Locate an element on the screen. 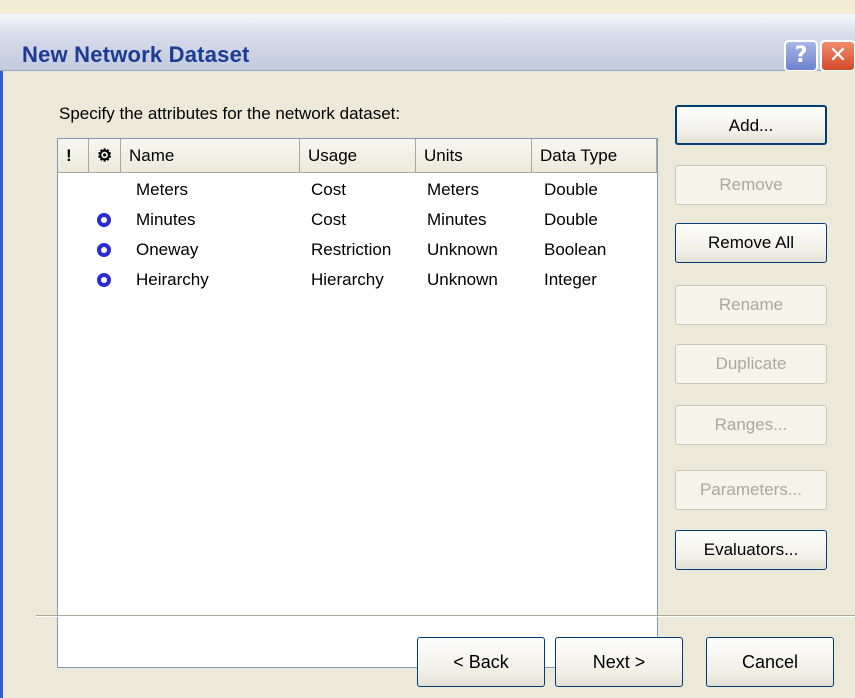 Image resolution: width=855 pixels, height=698 pixels. row-usage: Hierarchy is located at coordinates (347, 279).